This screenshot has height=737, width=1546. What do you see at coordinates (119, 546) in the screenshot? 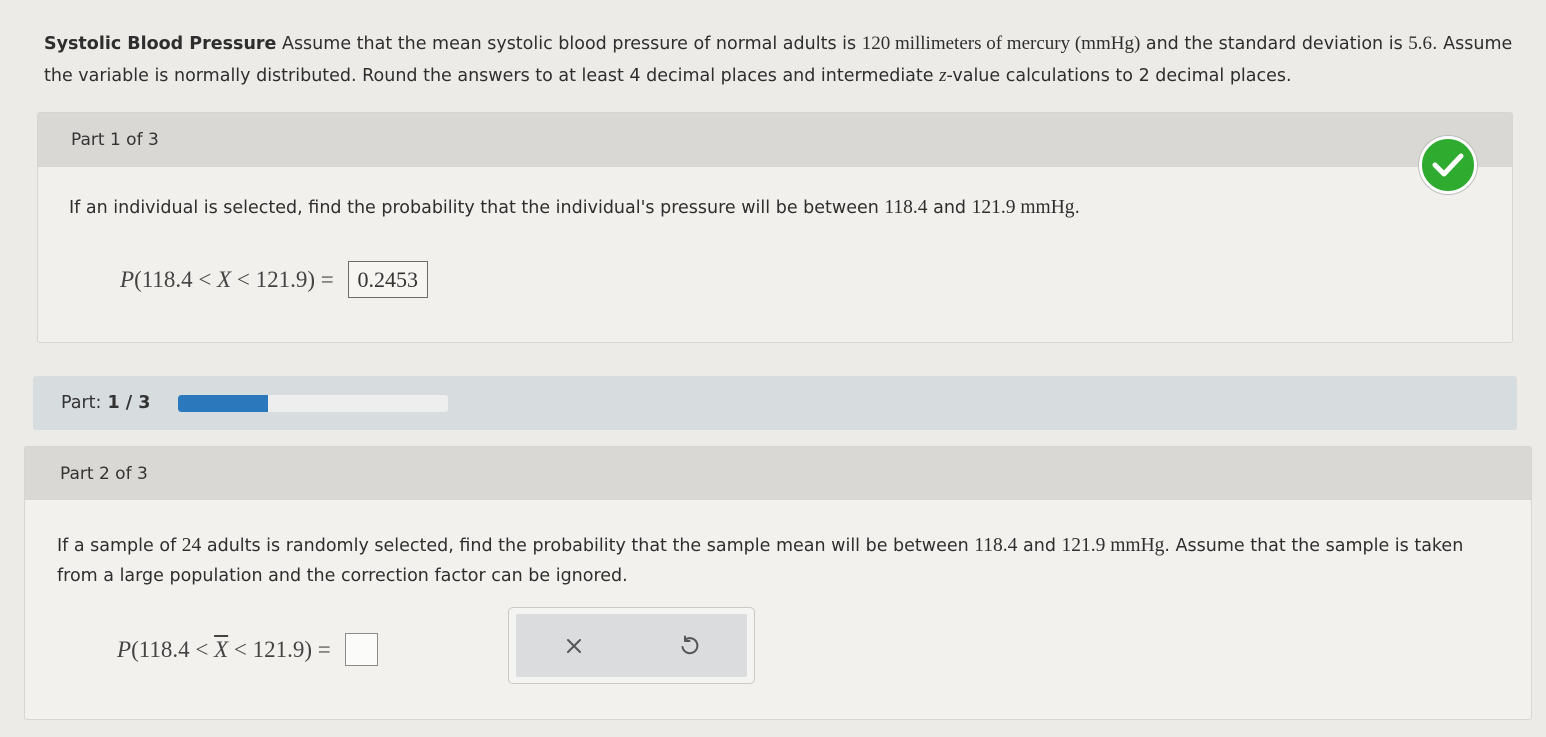
I see `part2-question-a: If a sample of` at bounding box center [119, 546].